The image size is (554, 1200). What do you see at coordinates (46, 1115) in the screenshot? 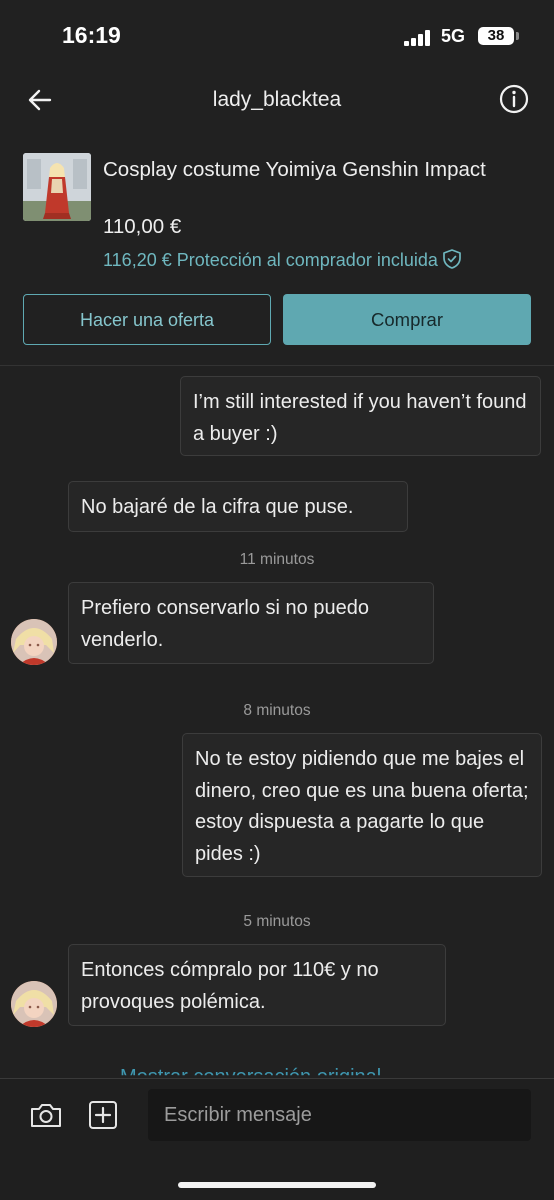
I see `camera-icon` at bounding box center [46, 1115].